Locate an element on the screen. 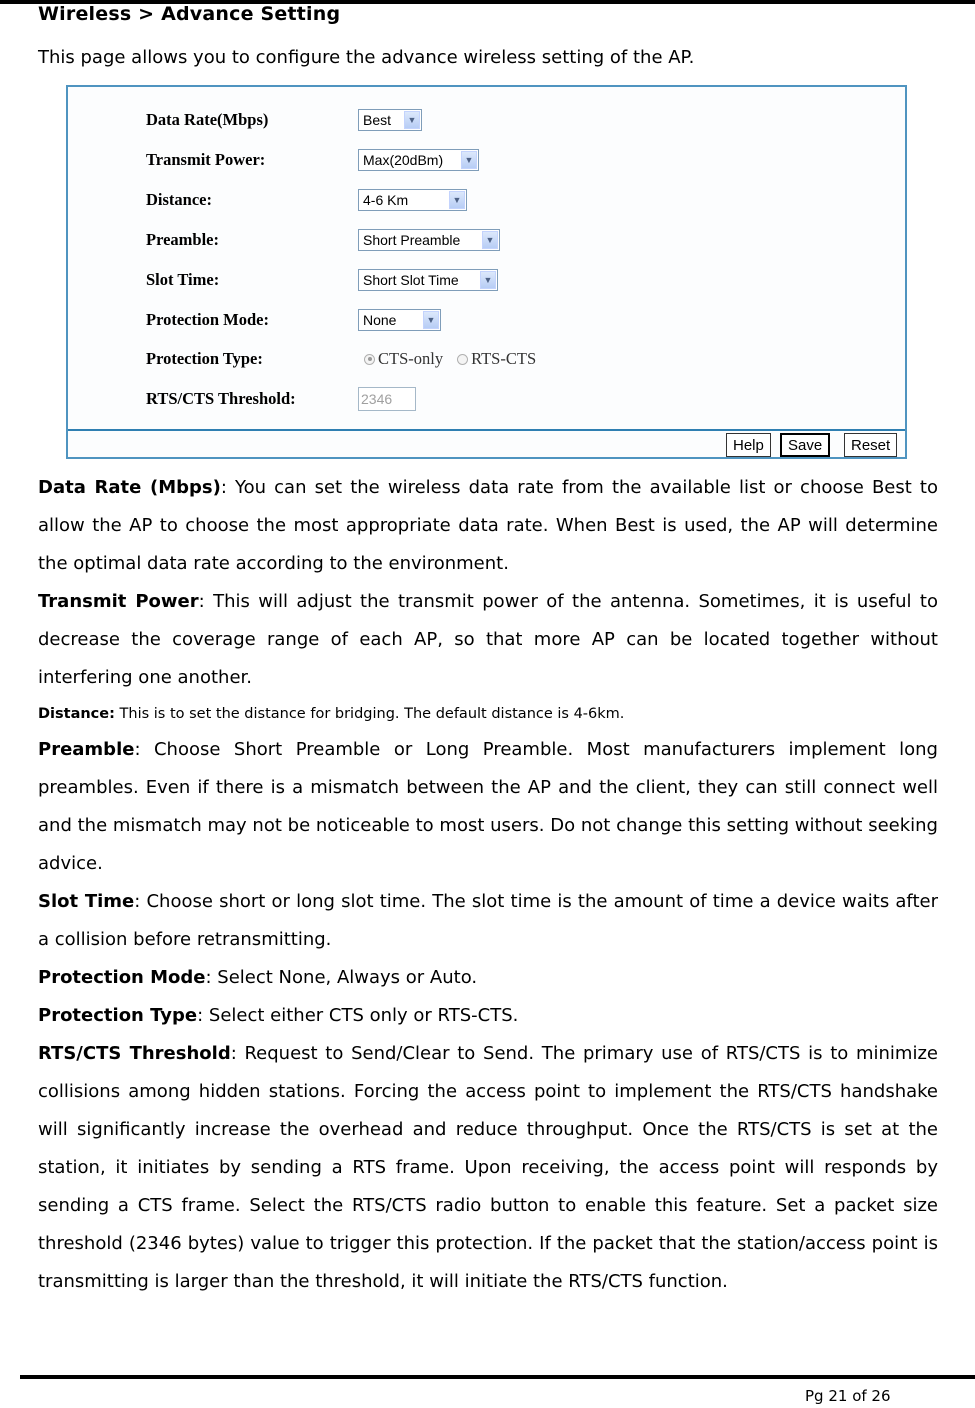 This screenshot has width=975, height=1408. desc-term: Data Rate (Mbps) is located at coordinates (129, 487).